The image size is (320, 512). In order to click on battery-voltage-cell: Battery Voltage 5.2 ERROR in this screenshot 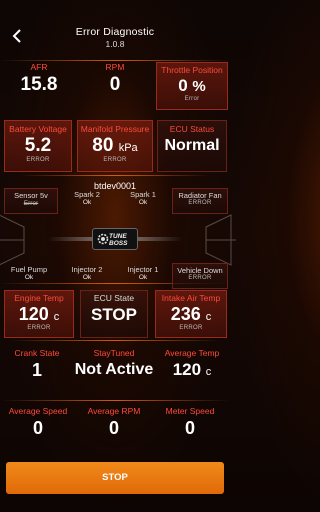, I will do `click(38, 146)`.